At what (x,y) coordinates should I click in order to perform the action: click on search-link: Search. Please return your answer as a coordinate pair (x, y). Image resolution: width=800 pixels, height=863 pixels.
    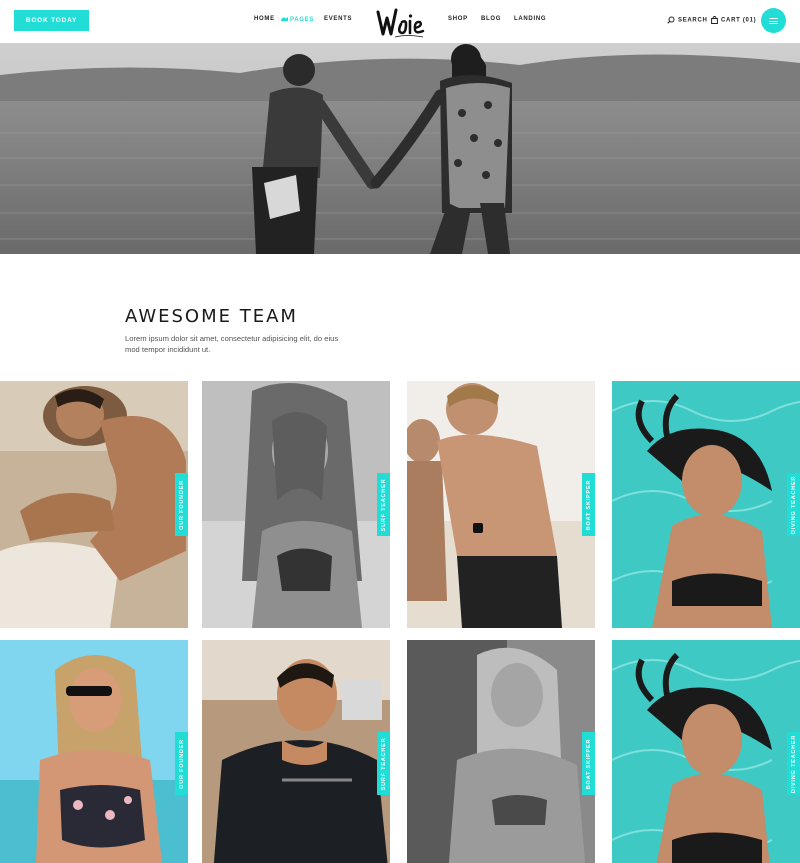
    Looking at the image, I should click on (687, 20).